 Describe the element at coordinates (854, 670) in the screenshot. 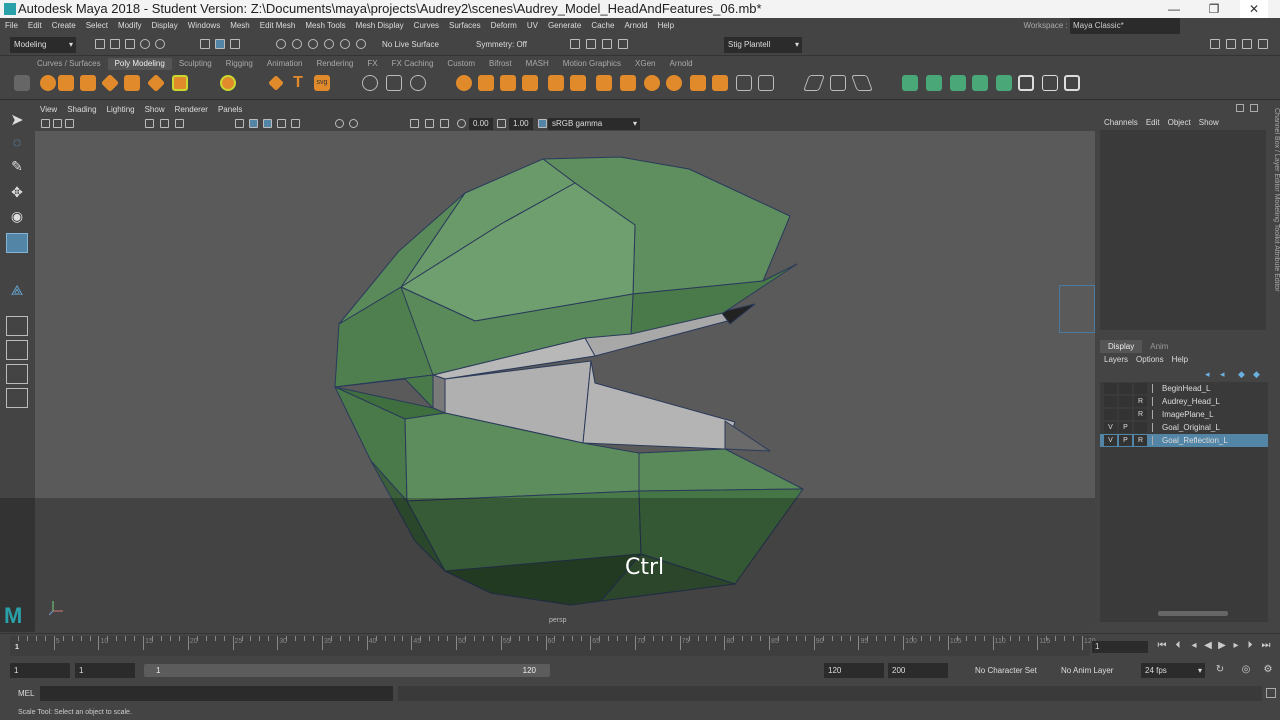

I see `playback-end-field: 120` at that location.